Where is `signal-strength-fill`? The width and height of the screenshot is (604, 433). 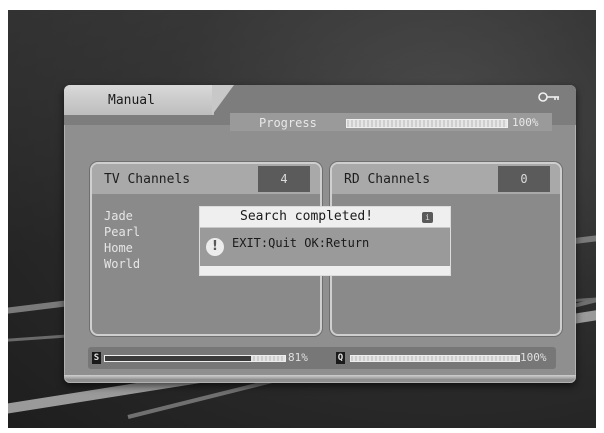 signal-strength-fill is located at coordinates (178, 358).